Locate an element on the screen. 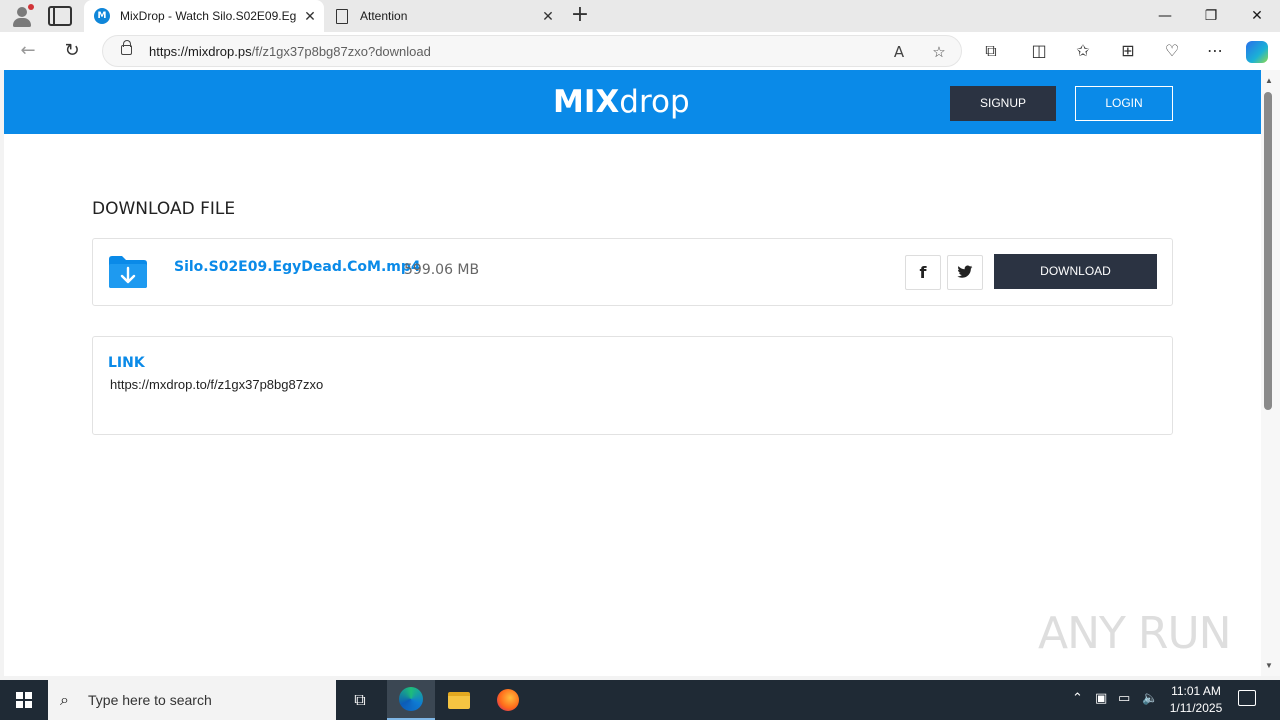  collections-icon: ⊞ is located at coordinates (1128, 51).